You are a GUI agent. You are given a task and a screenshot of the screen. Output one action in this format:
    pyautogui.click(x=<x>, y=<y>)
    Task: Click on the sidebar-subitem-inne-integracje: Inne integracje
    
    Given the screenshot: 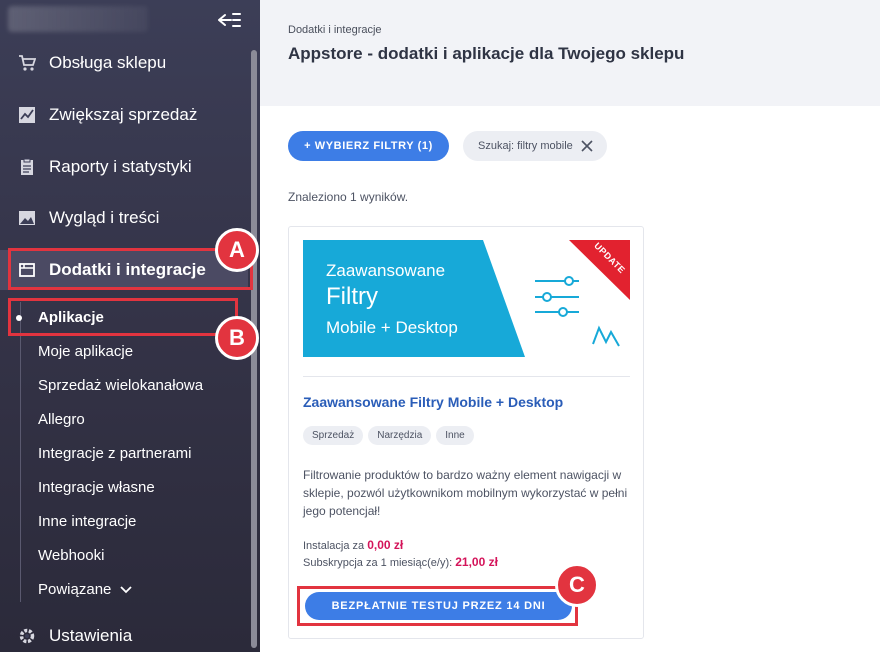 What is the action you would take?
    pyautogui.click(x=87, y=522)
    